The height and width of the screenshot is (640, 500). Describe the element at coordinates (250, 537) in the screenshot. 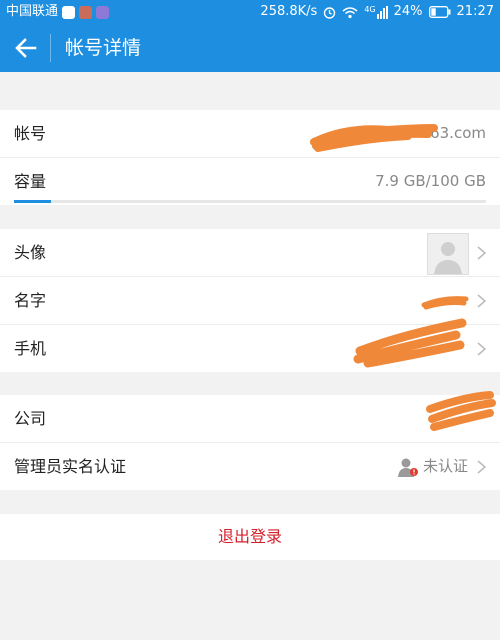

I see `logout-button: 退出登录` at that location.